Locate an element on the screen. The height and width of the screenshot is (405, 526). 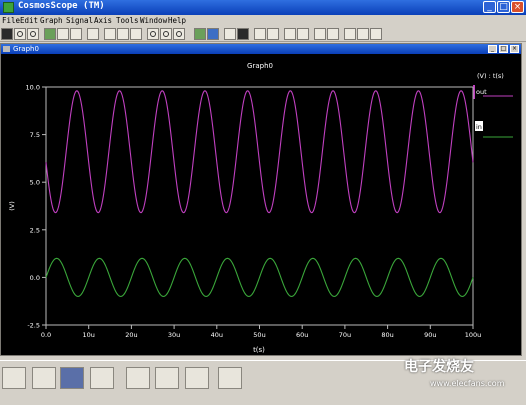
x-tick-label: 90u is located at coordinates (430, 335).